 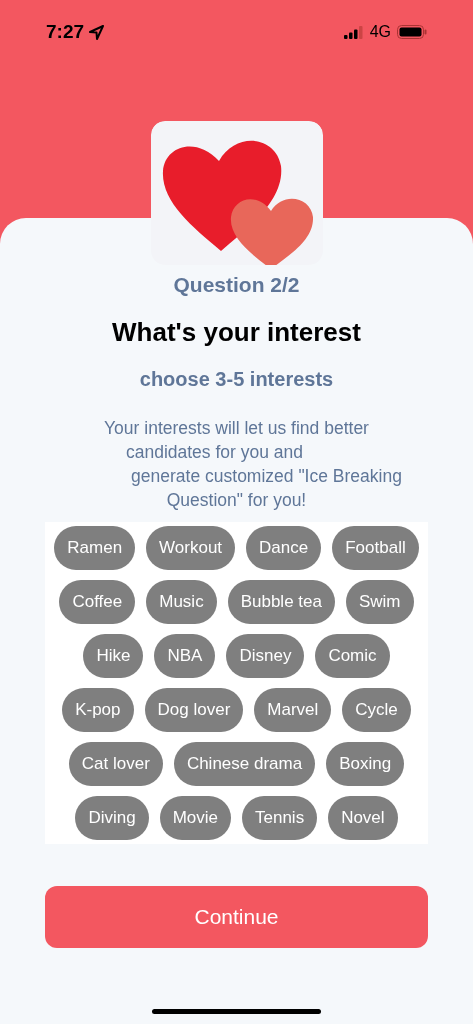 I want to click on interest-chip: K-pop, so click(x=98, y=709).